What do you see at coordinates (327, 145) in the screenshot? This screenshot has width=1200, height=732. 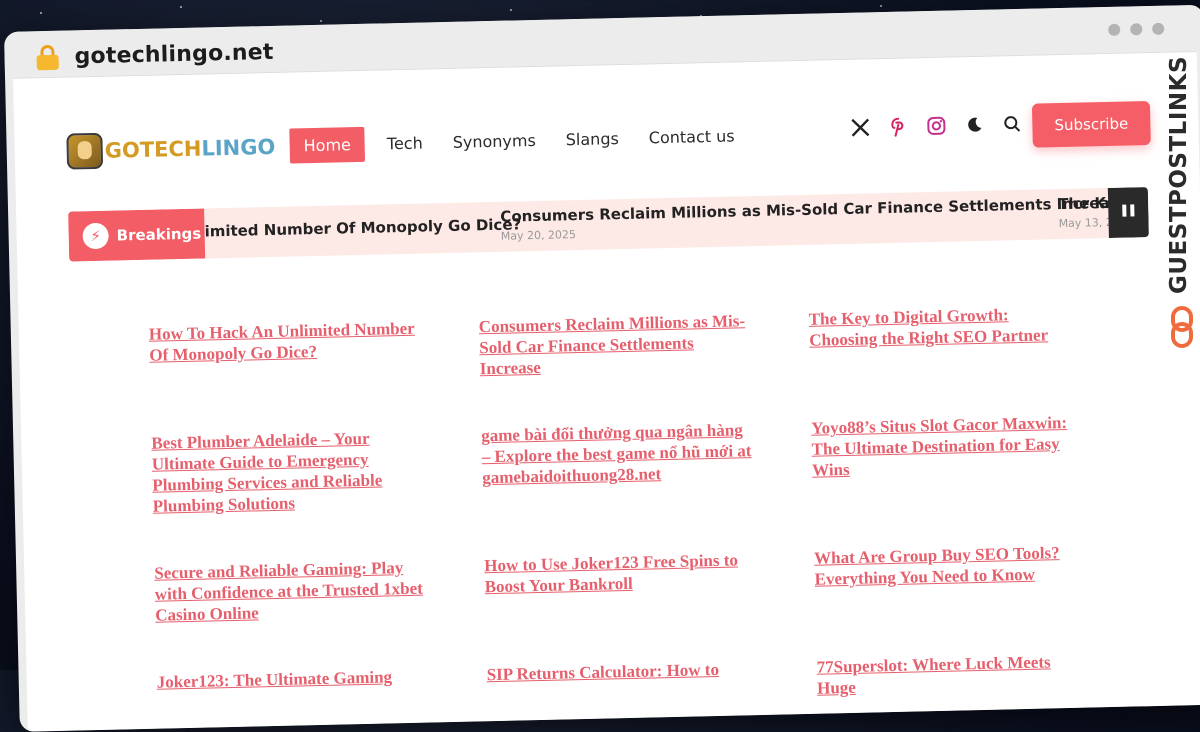 I see `nav-item-home: Home` at bounding box center [327, 145].